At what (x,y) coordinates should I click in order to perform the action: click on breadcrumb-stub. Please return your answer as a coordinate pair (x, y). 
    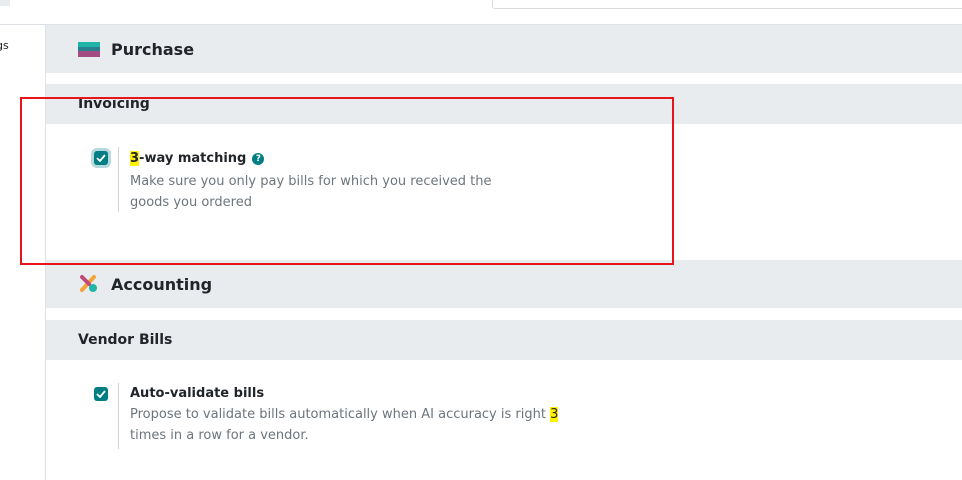
    Looking at the image, I should click on (5, 3).